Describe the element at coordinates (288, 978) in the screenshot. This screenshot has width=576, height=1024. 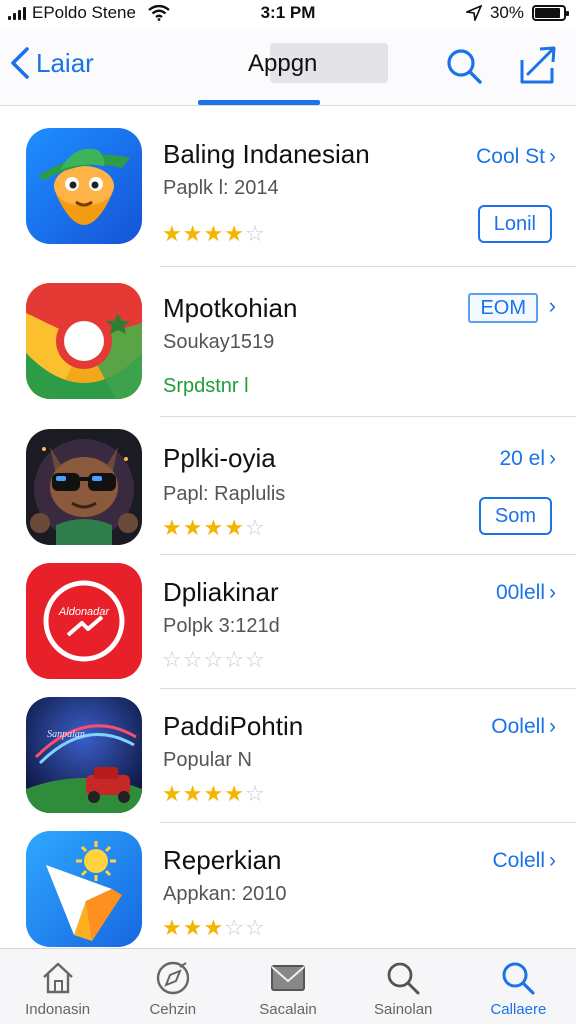
I see `envelope-icon` at that location.